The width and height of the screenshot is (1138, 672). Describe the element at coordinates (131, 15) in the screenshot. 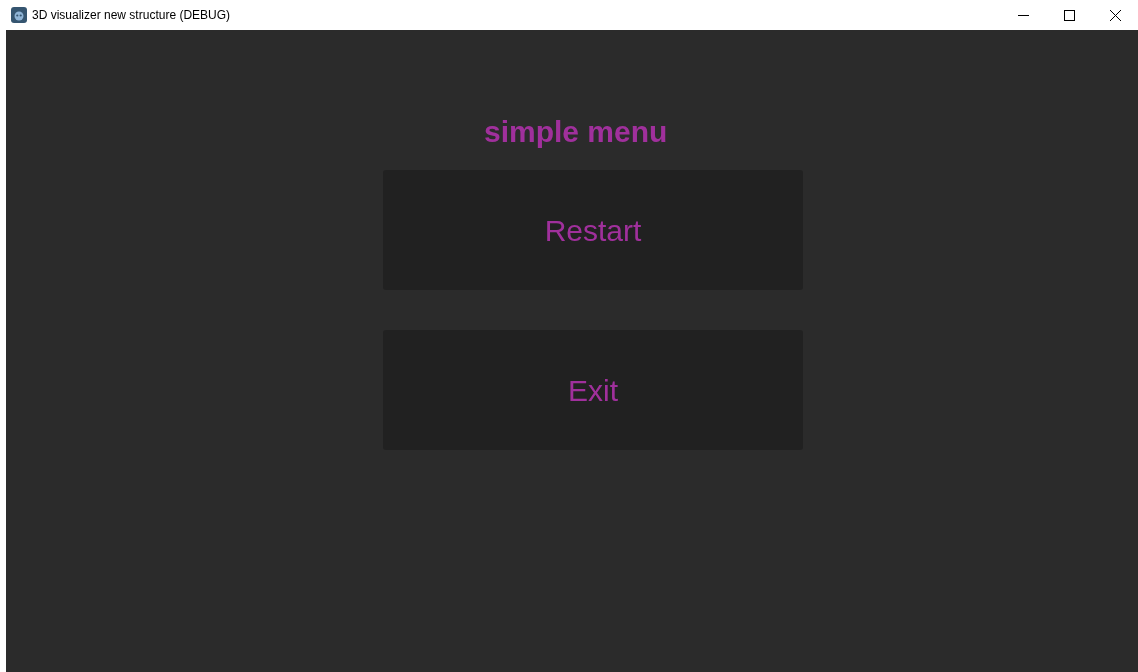

I see `window-title: 3D visualizer new structure (DEBUG)` at that location.